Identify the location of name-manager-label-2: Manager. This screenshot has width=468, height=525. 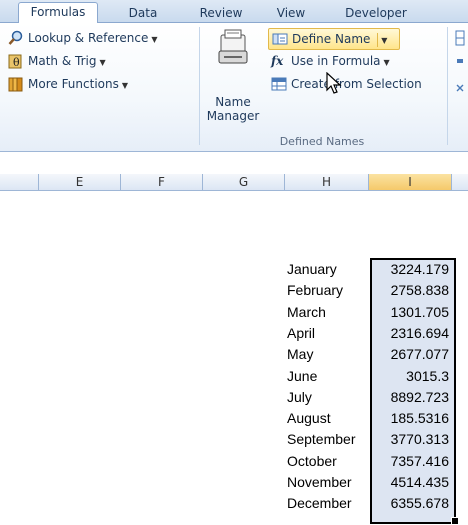
(233, 116).